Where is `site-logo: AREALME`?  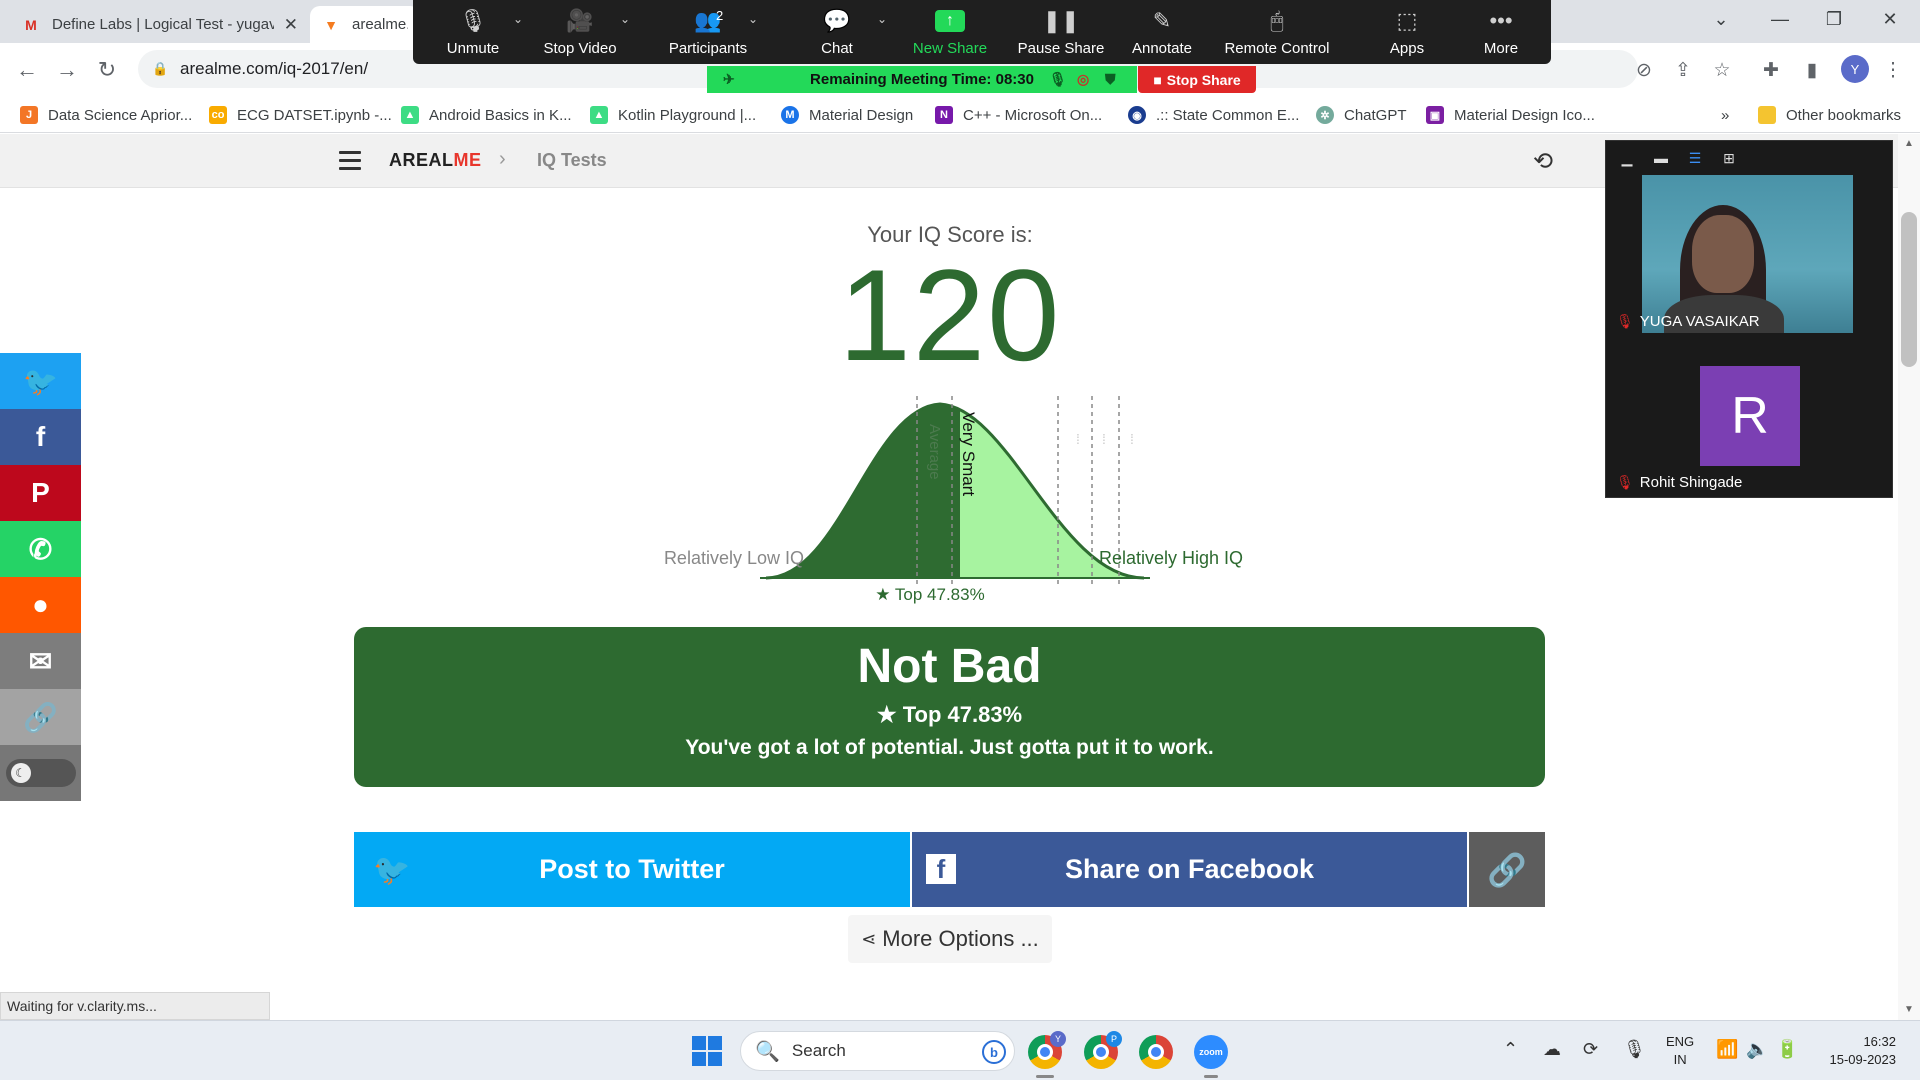 site-logo: AREALME is located at coordinates (435, 160).